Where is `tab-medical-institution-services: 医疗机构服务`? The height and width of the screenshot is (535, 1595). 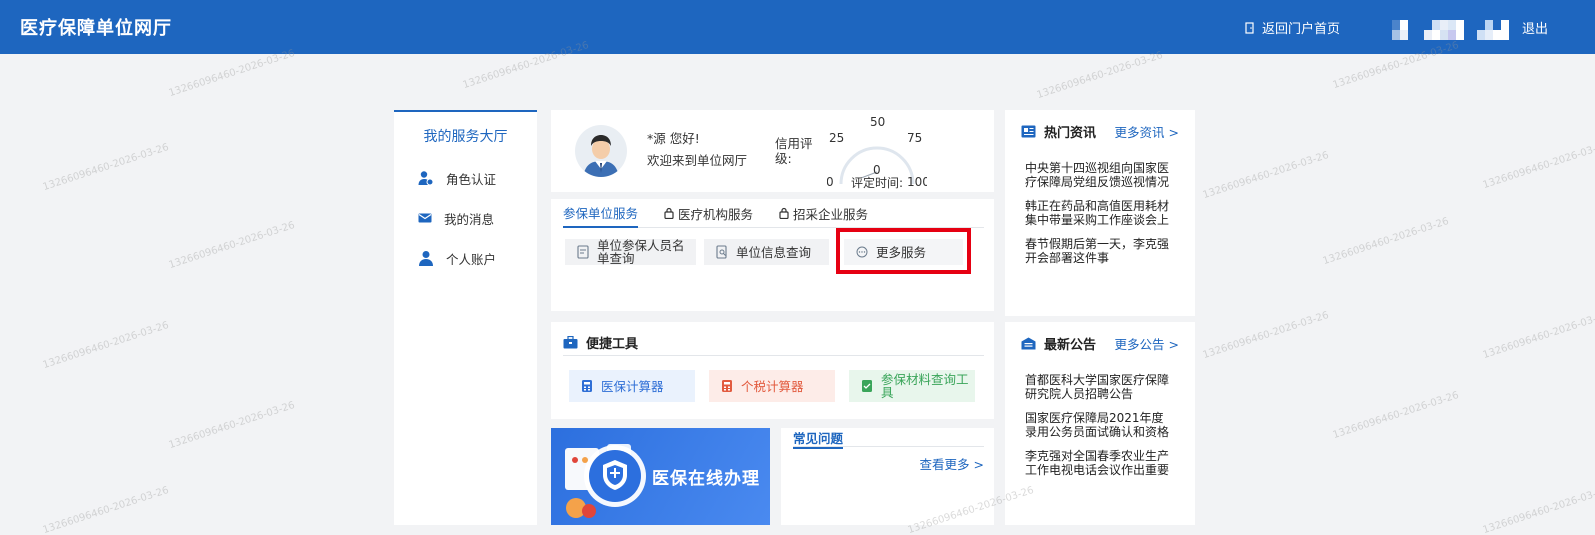 tab-medical-institution-services: 医疗机构服务 is located at coordinates (708, 213).